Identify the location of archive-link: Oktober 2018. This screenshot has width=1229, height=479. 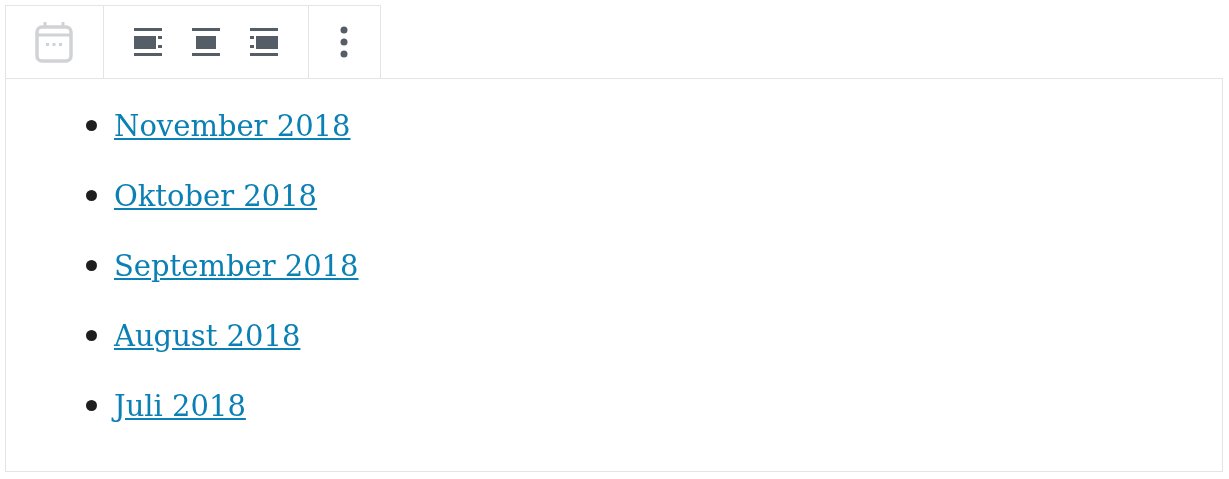
(216, 195).